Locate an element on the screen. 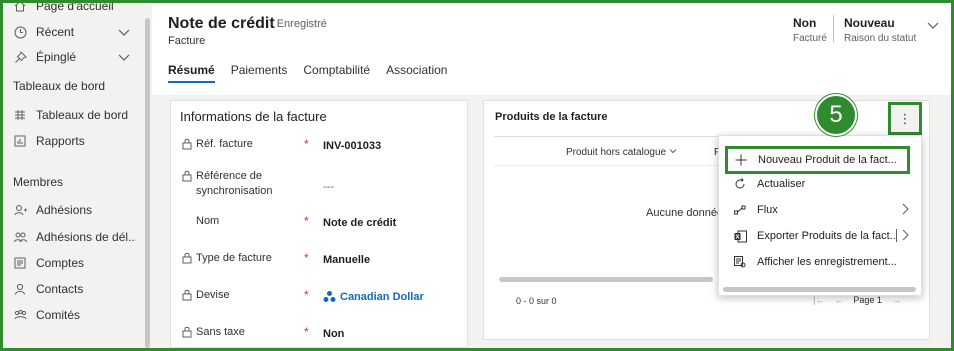 The height and width of the screenshot is (351, 954). field-value: Manuelle is located at coordinates (346, 260).